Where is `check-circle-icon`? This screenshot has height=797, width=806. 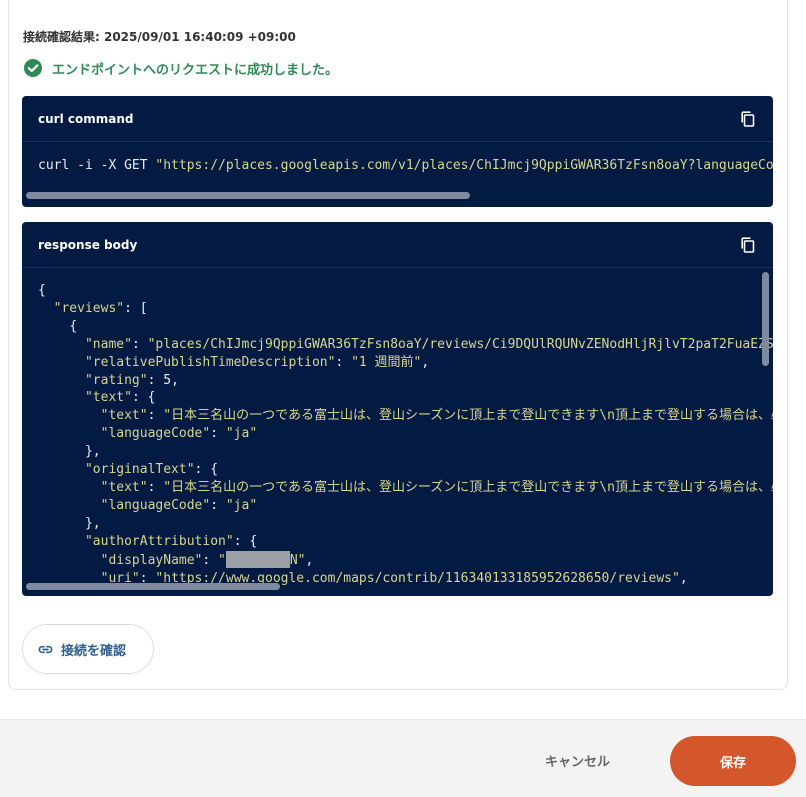 check-circle-icon is located at coordinates (33, 68).